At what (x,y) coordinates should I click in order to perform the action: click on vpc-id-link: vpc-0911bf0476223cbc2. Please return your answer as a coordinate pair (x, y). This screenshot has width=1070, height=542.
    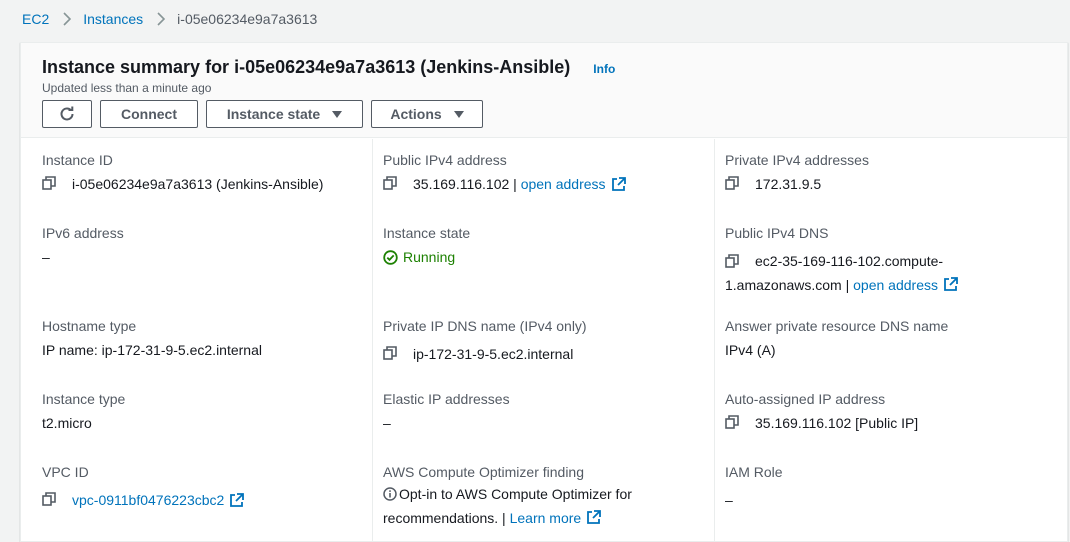
    Looking at the image, I should click on (148, 500).